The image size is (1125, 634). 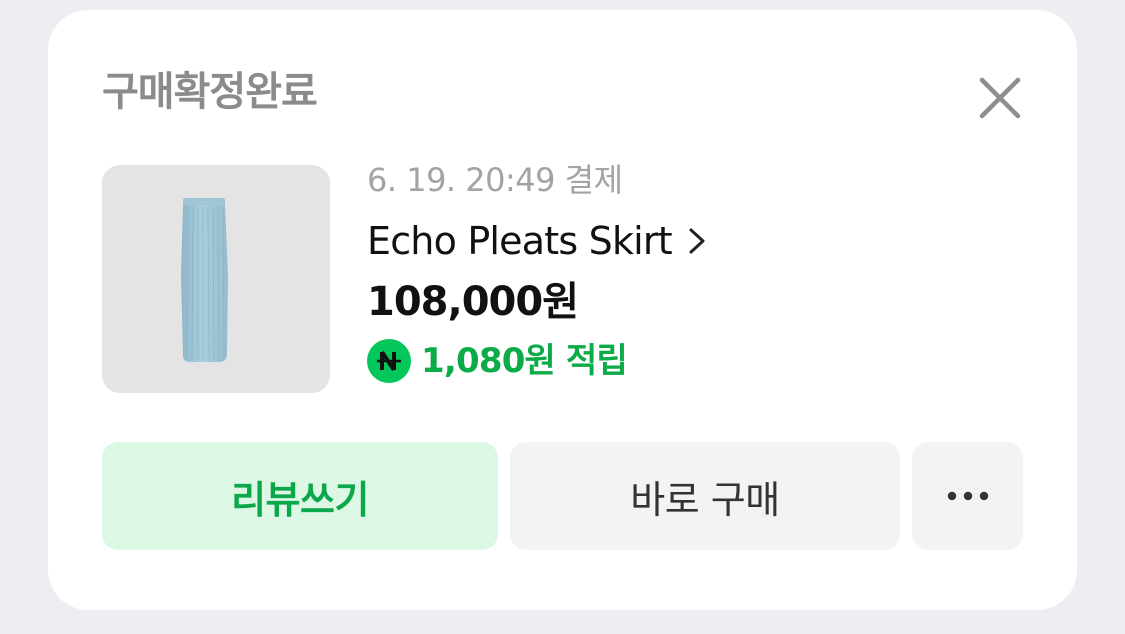 What do you see at coordinates (210, 92) in the screenshot?
I see `card-title: 구매확정완료` at bounding box center [210, 92].